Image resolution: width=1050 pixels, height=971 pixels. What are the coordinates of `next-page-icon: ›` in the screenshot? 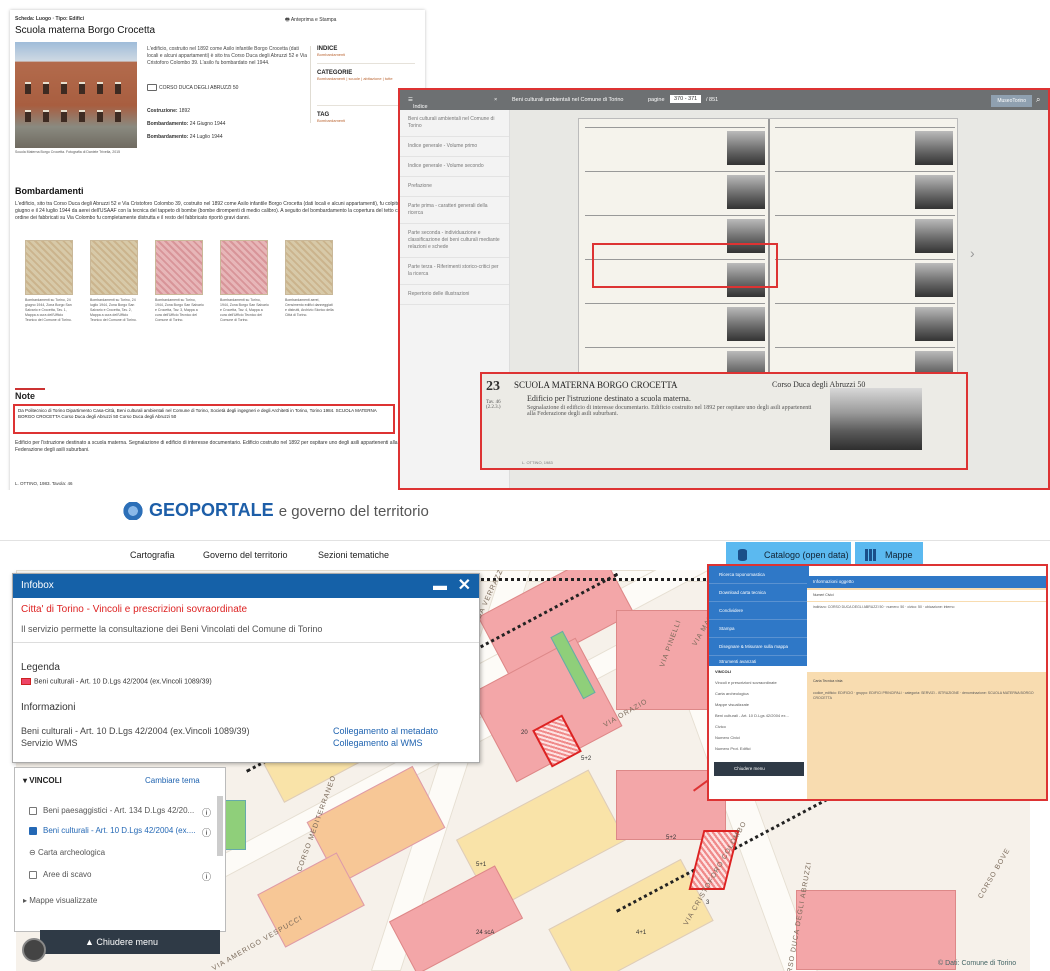 It's located at (972, 253).